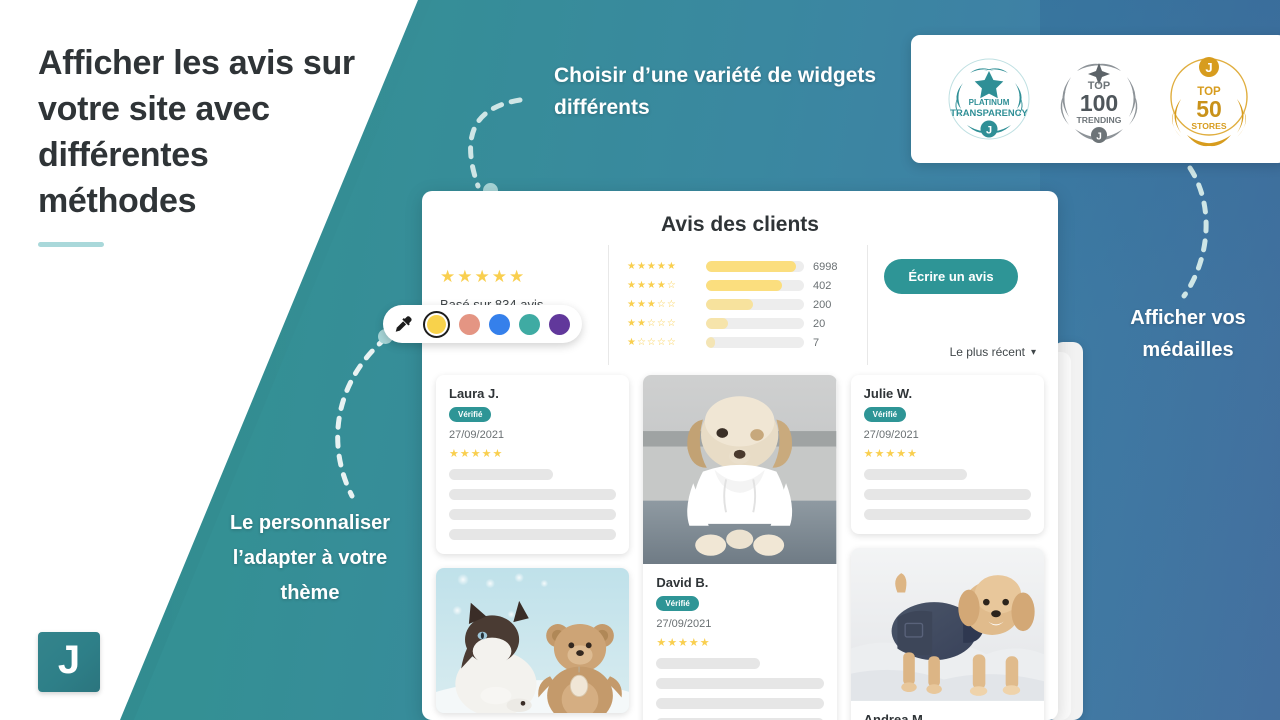 The image size is (1280, 720). I want to click on rating-bar-count: 200, so click(822, 304).